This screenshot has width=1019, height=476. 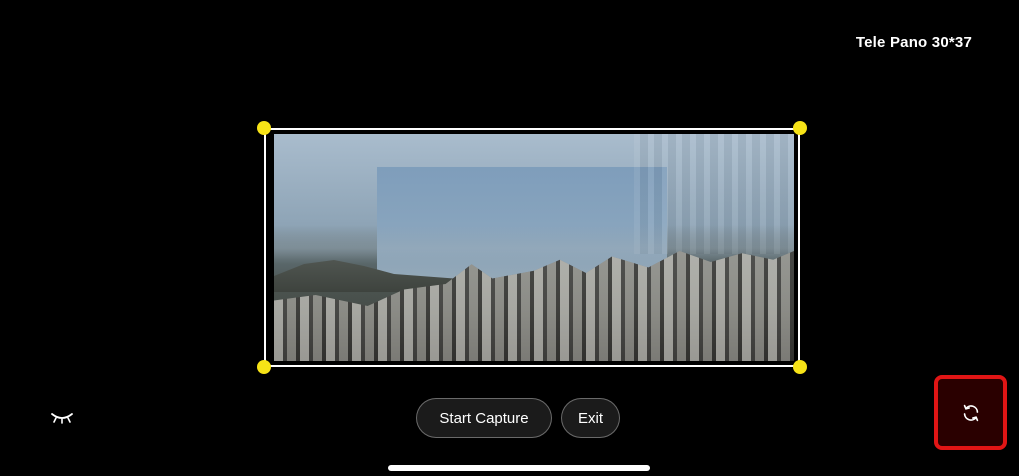 I want to click on rotate-button, so click(x=970, y=412).